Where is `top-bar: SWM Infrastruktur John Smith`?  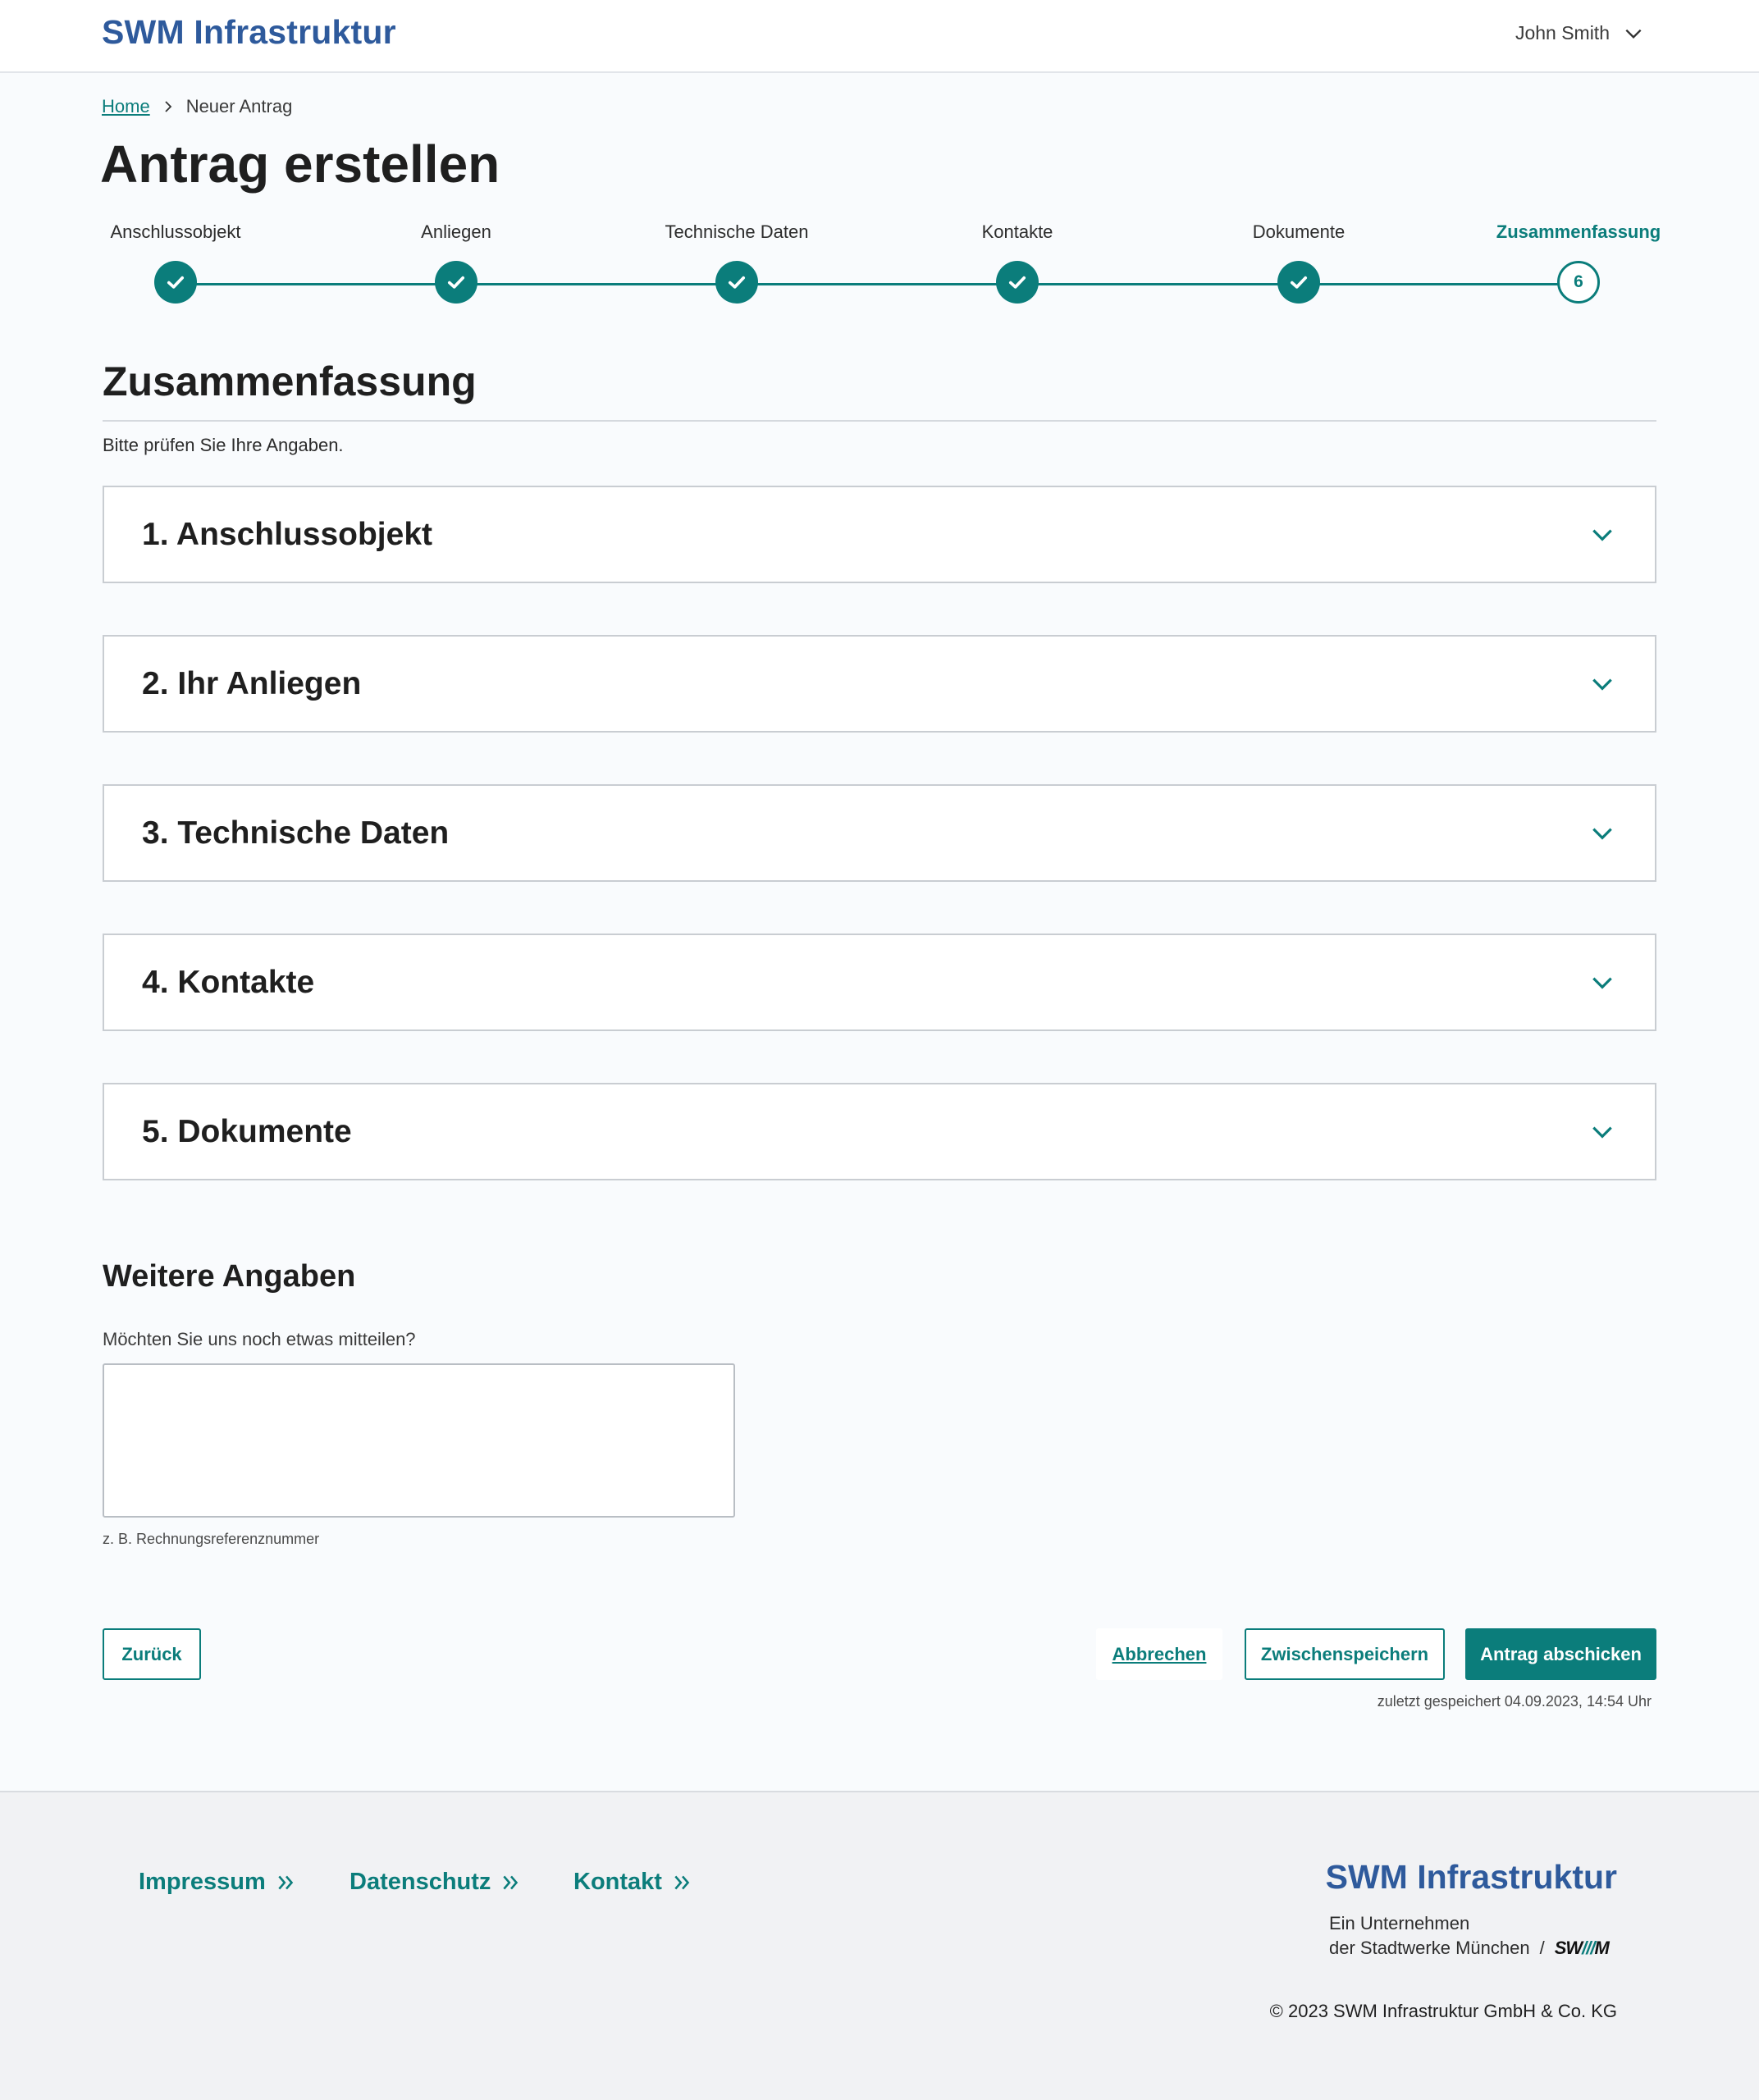 top-bar: SWM Infrastruktur John Smith is located at coordinates (879, 37).